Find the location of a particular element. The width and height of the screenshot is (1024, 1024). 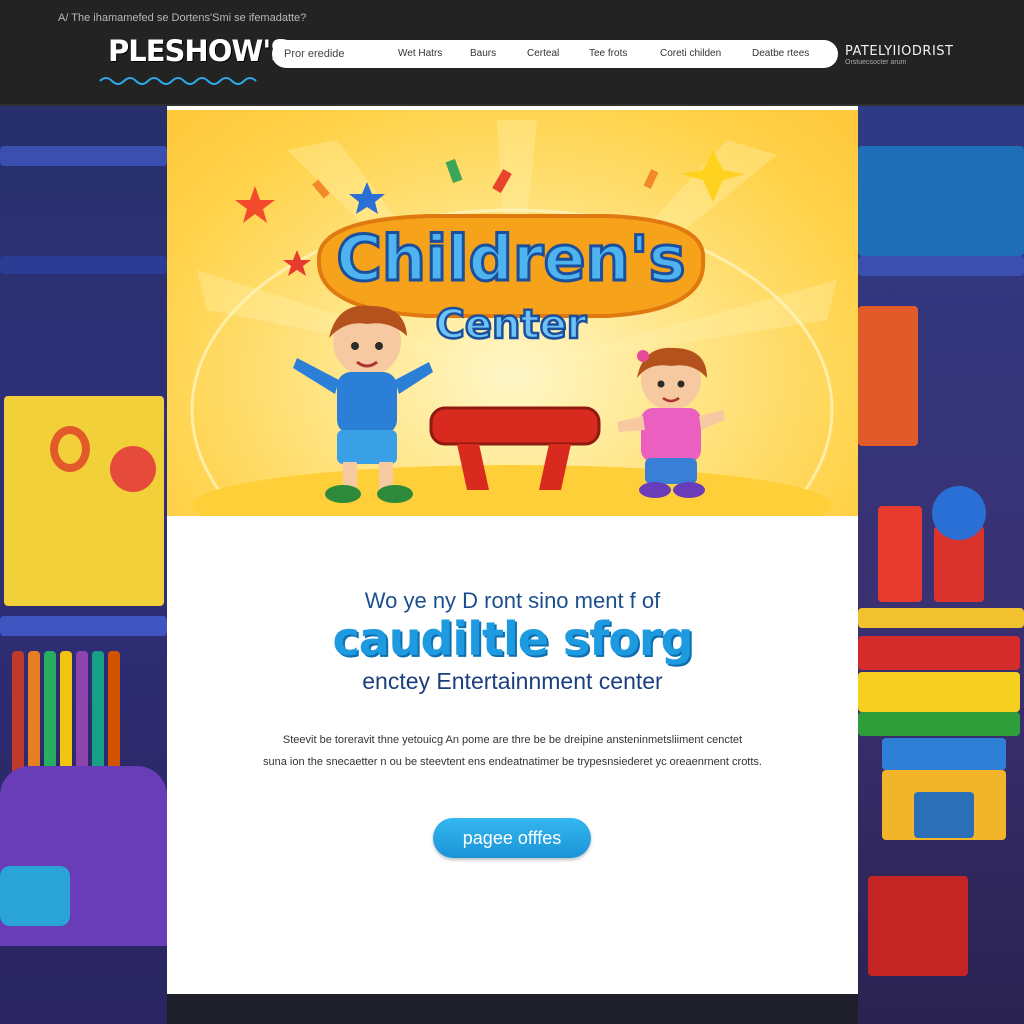

blue-cushion is located at coordinates (35, 896).